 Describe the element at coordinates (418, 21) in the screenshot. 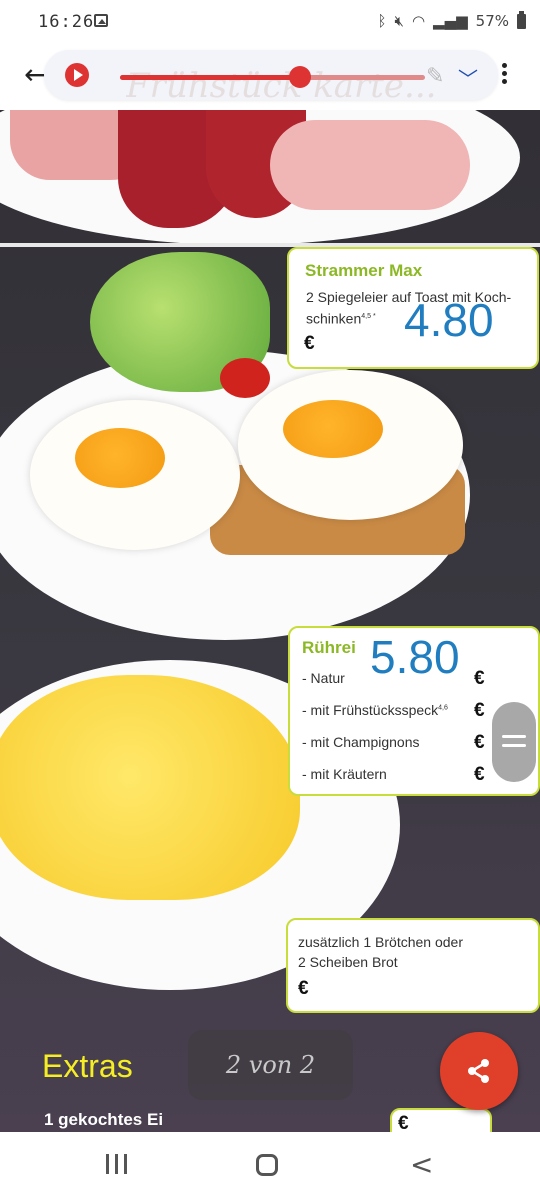

I see `wifi-icon: ◠` at that location.